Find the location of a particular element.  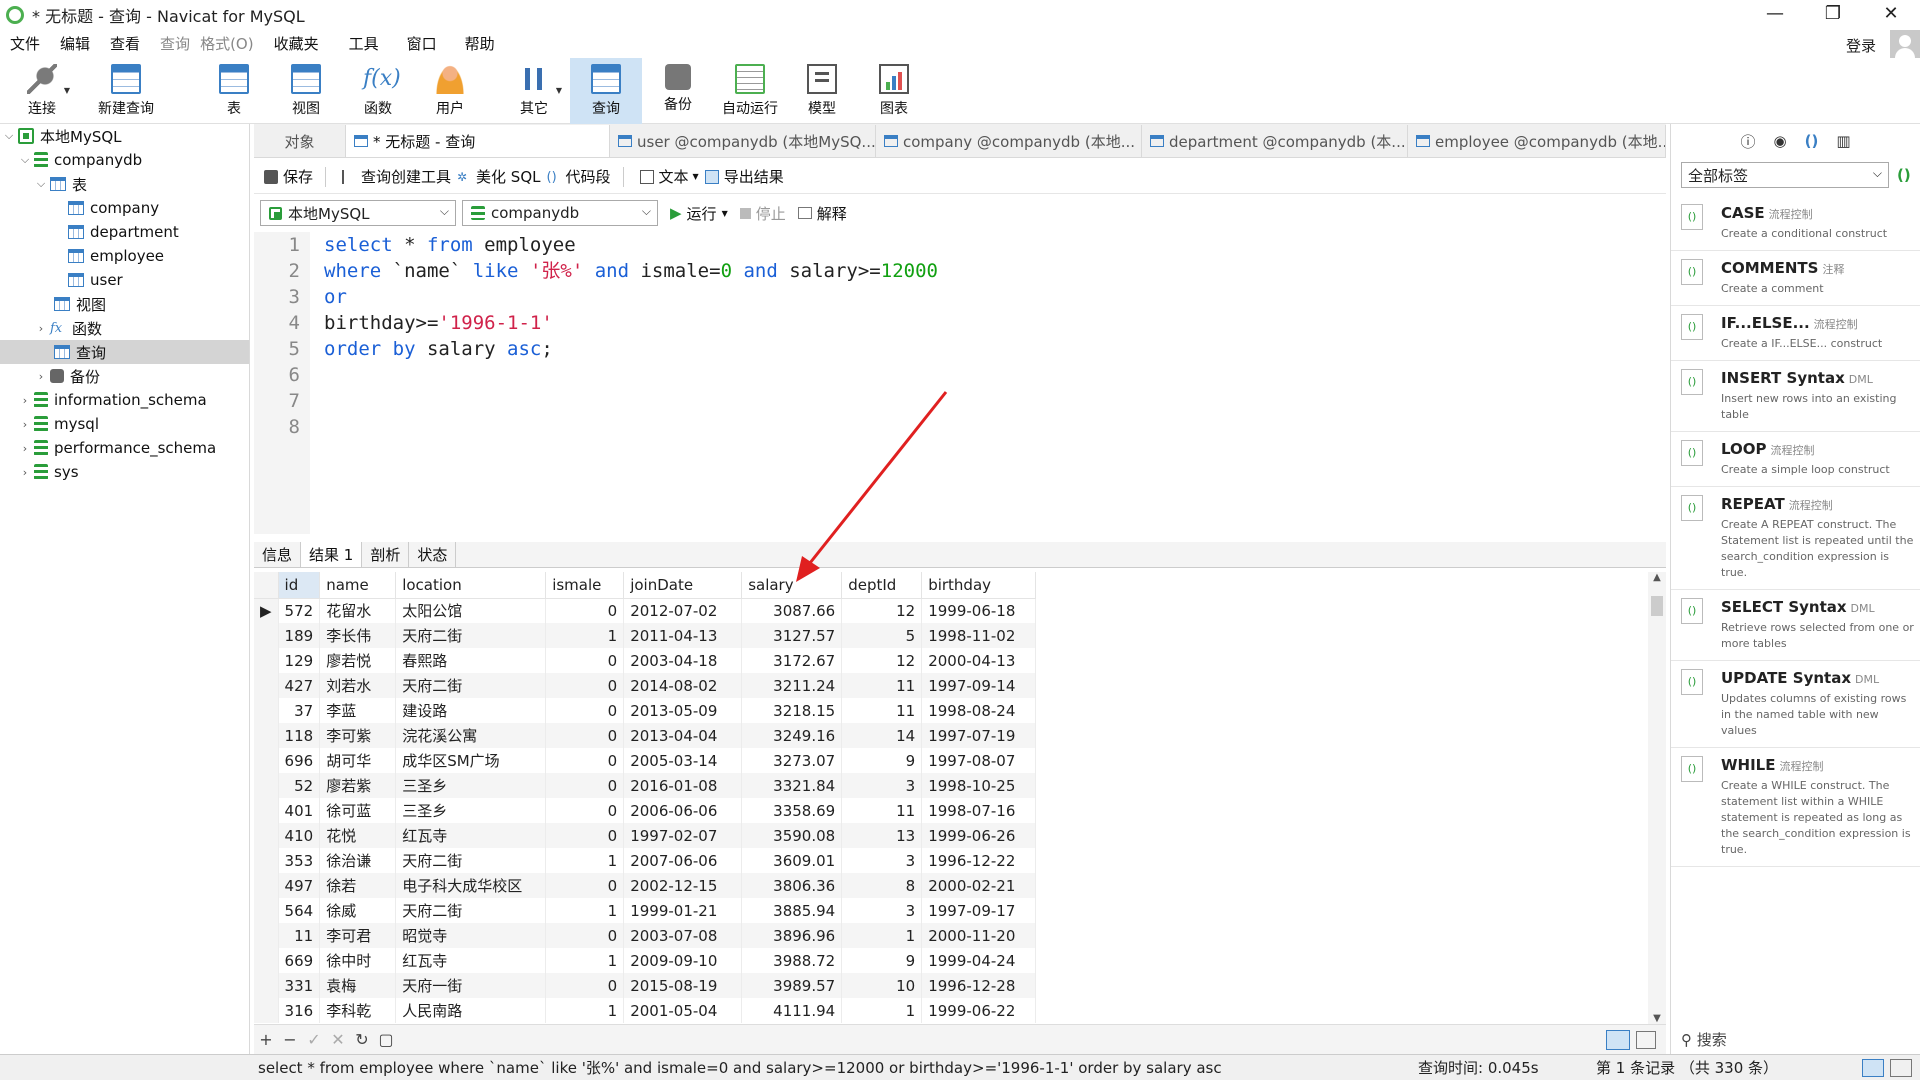

table-cell-salary: 3321.84 is located at coordinates (792, 785).